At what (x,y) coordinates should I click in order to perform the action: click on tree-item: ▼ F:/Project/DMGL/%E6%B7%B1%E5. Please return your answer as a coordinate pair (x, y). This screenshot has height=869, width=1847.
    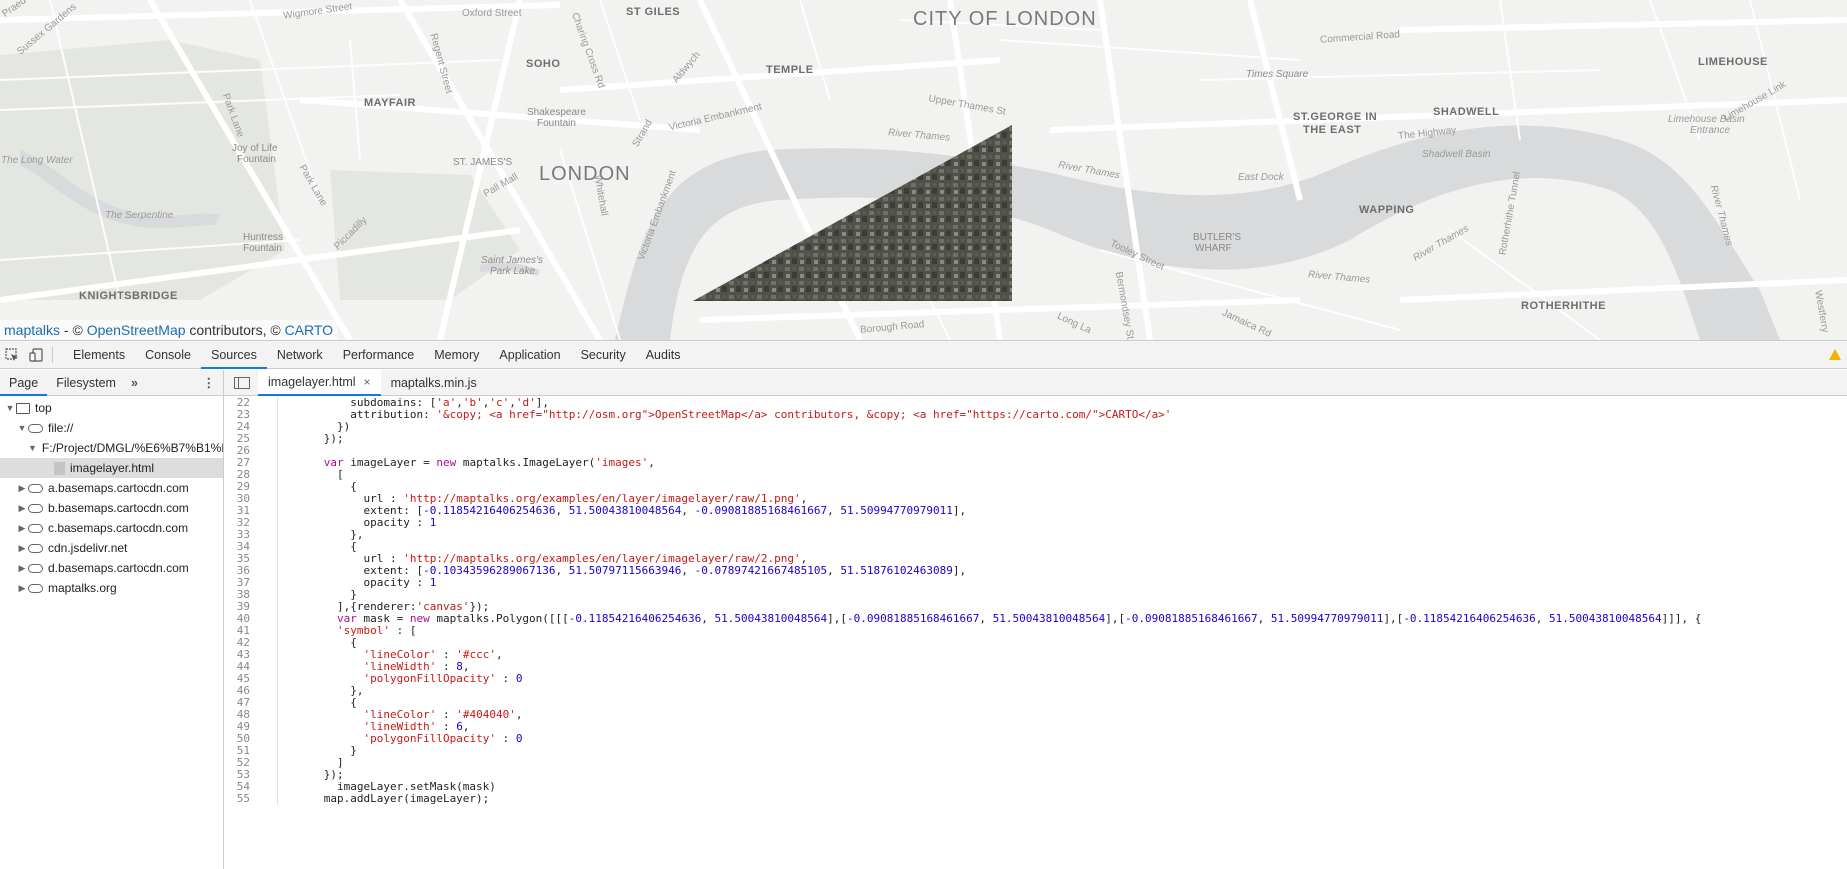
    Looking at the image, I should click on (111, 448).